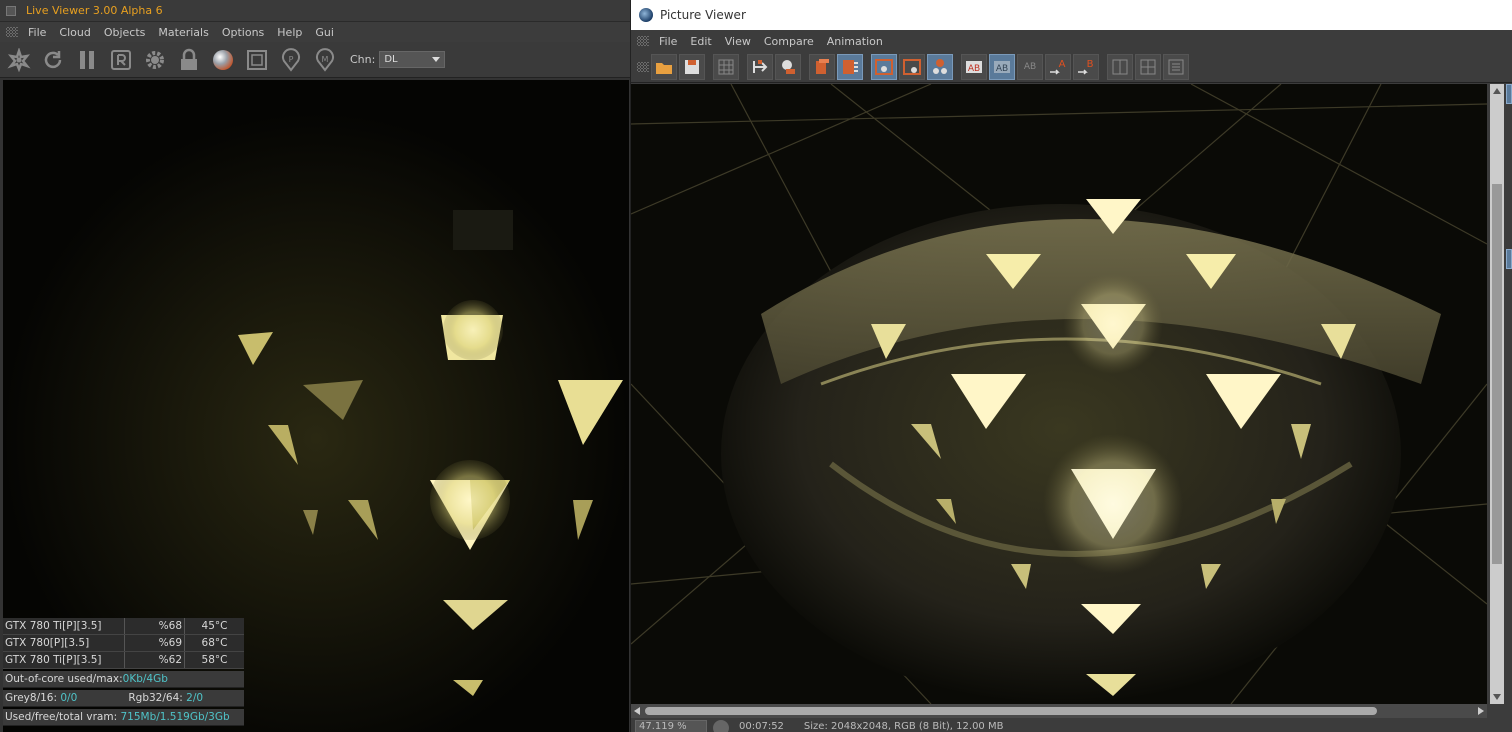  What do you see at coordinates (257, 60) in the screenshot?
I see `region-square-icon` at bounding box center [257, 60].